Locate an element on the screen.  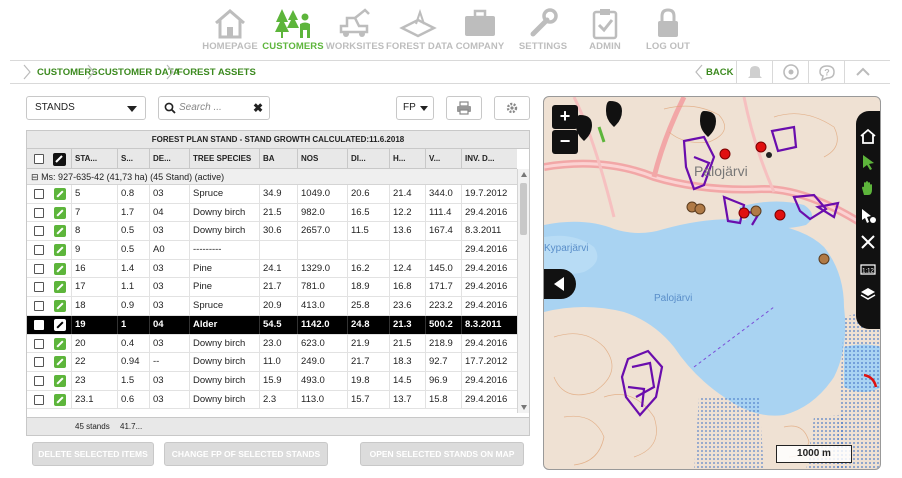
nav-admin: ADMIN is located at coordinates (605, 29).